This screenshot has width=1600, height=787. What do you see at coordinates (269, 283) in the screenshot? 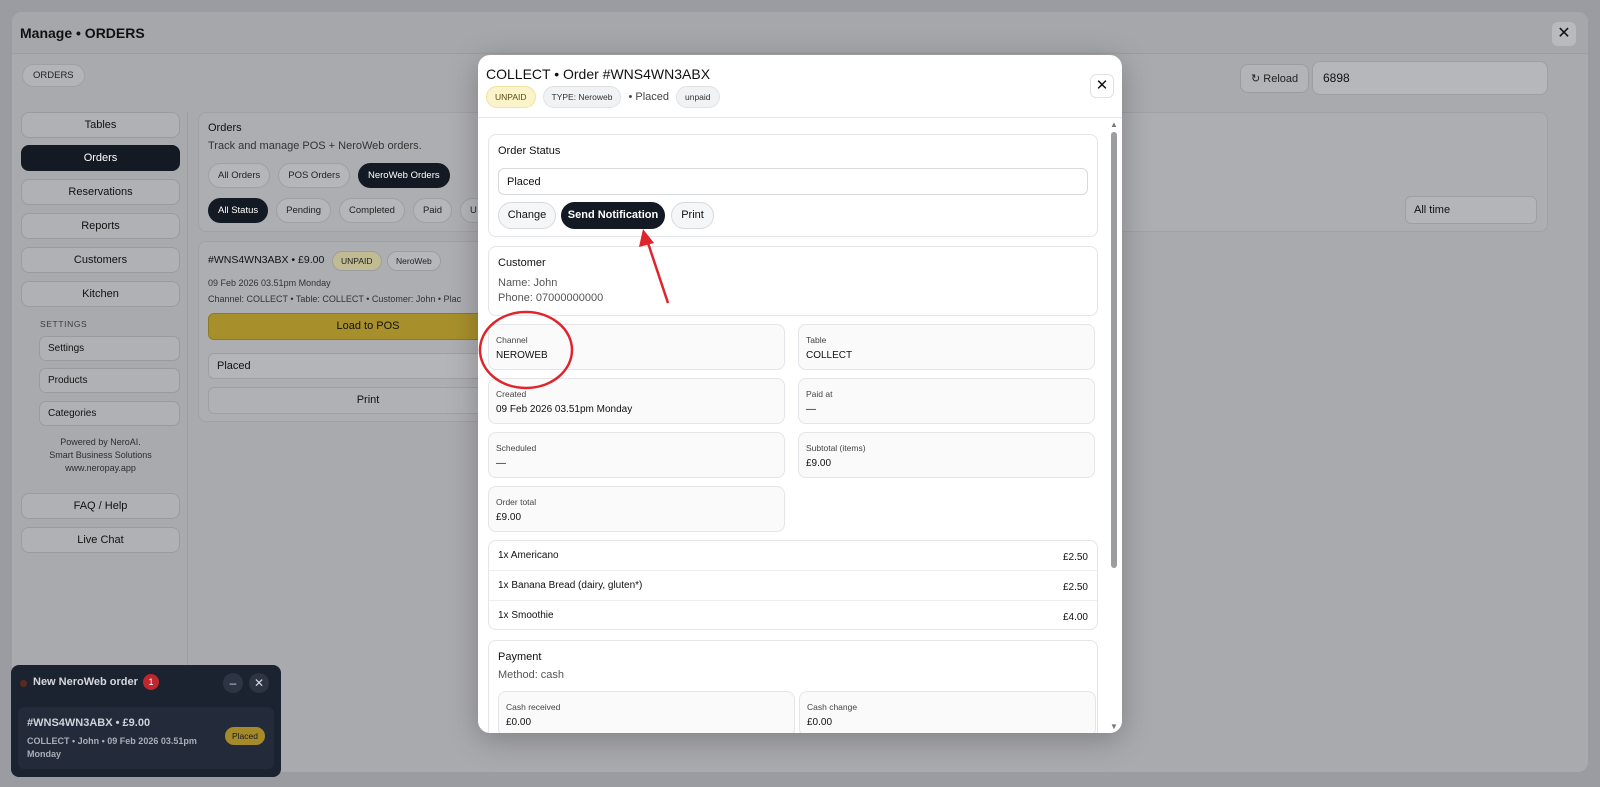
I see `order-card-date: 09 Feb 2026 03.51pm Monday` at bounding box center [269, 283].